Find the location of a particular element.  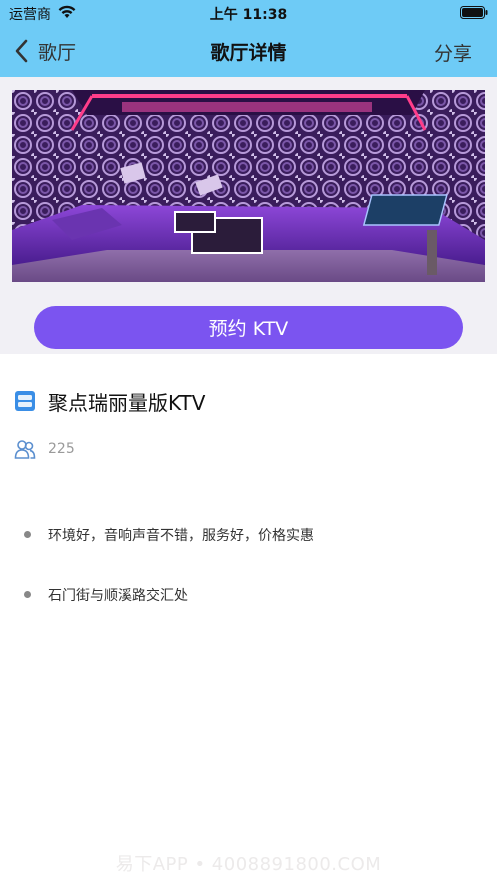

venue-name-row: 聚点瑞丽量版KTV is located at coordinates (248, 401).